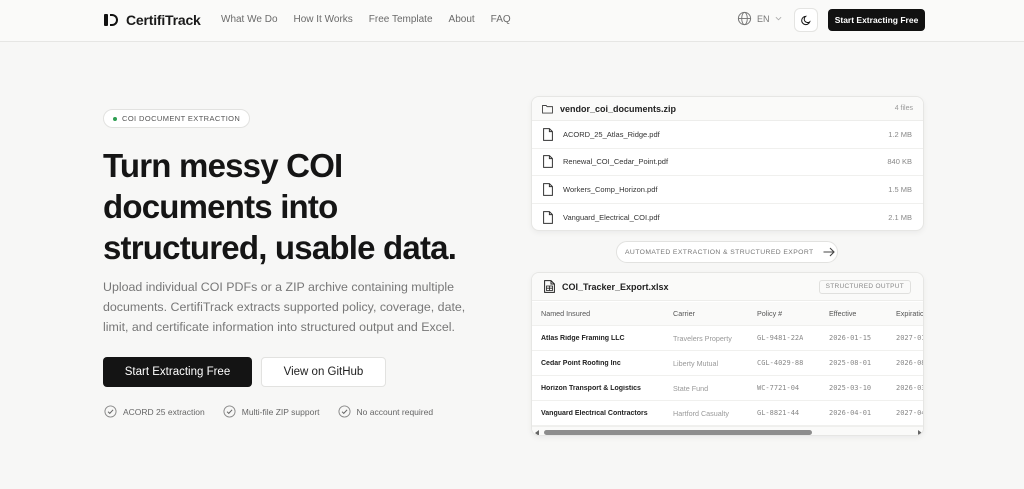 The height and width of the screenshot is (489, 1024). I want to click on nav-link-free-template: Free Template, so click(401, 19).